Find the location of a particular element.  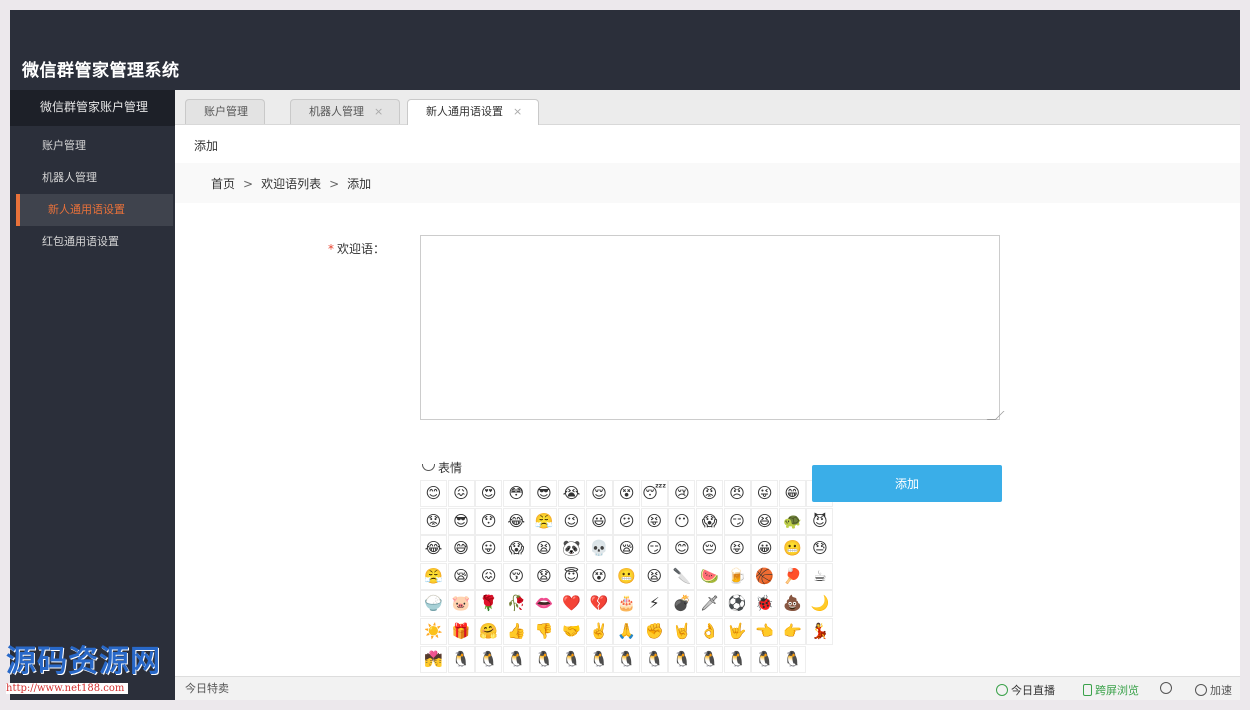

emoji-item: 😳 is located at coordinates (516, 493).